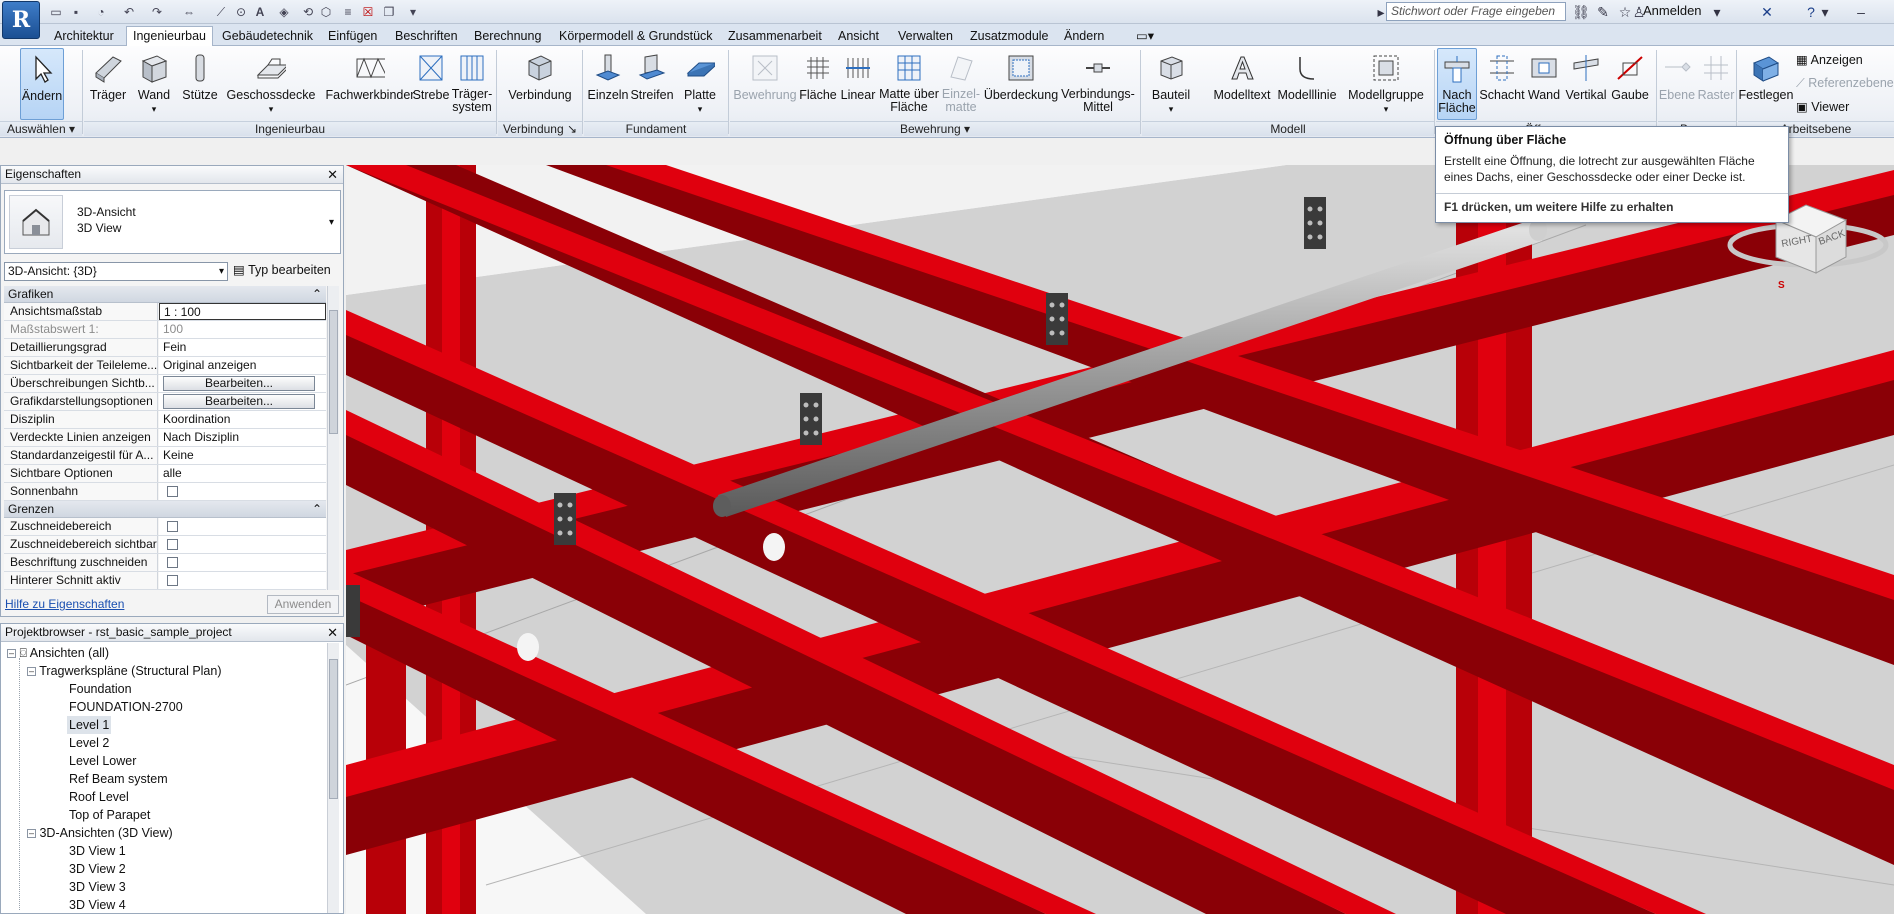  I want to click on instance-filter-select: 3D-Ansicht: {3D} ▾, so click(116, 271).